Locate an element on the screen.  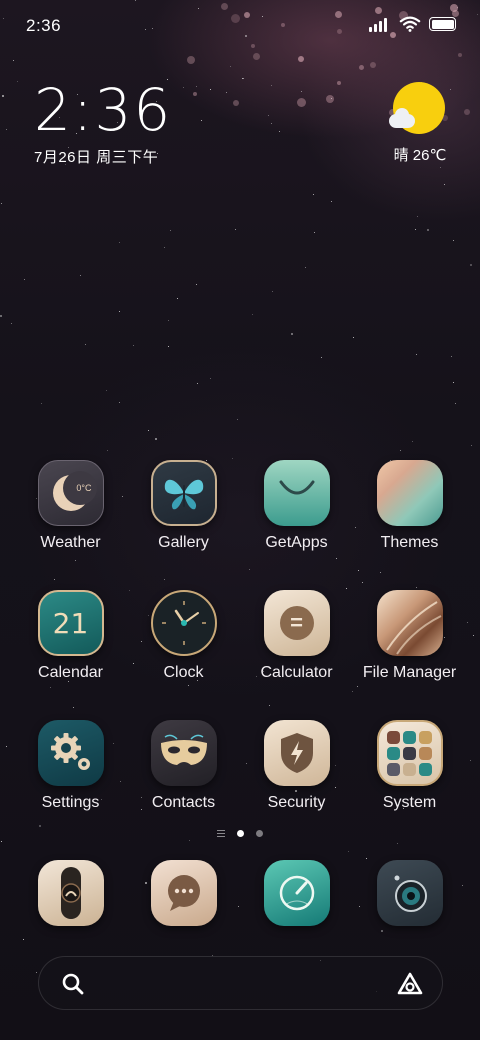
sun-cloud-icon is located at coordinates (417, 108).